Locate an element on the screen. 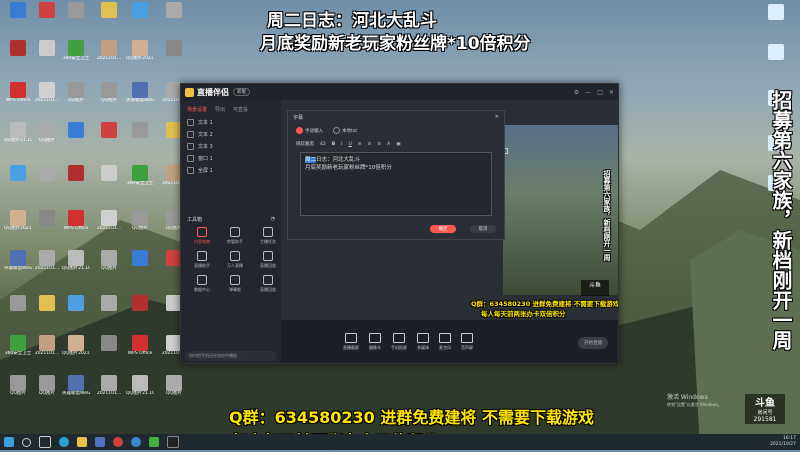  source-item: 文本 2 is located at coordinates (231, 134).